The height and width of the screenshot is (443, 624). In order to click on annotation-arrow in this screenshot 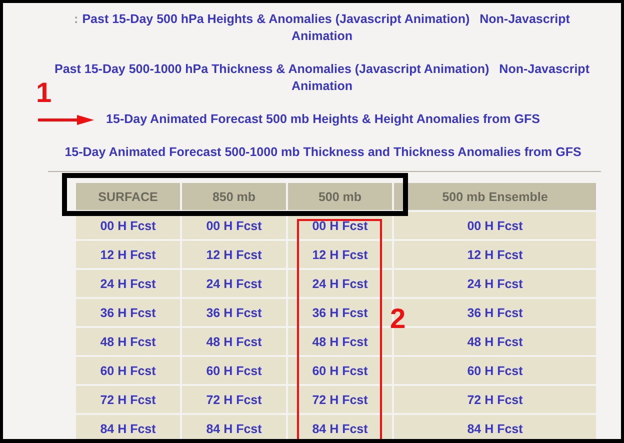, I will do `click(66, 120)`.